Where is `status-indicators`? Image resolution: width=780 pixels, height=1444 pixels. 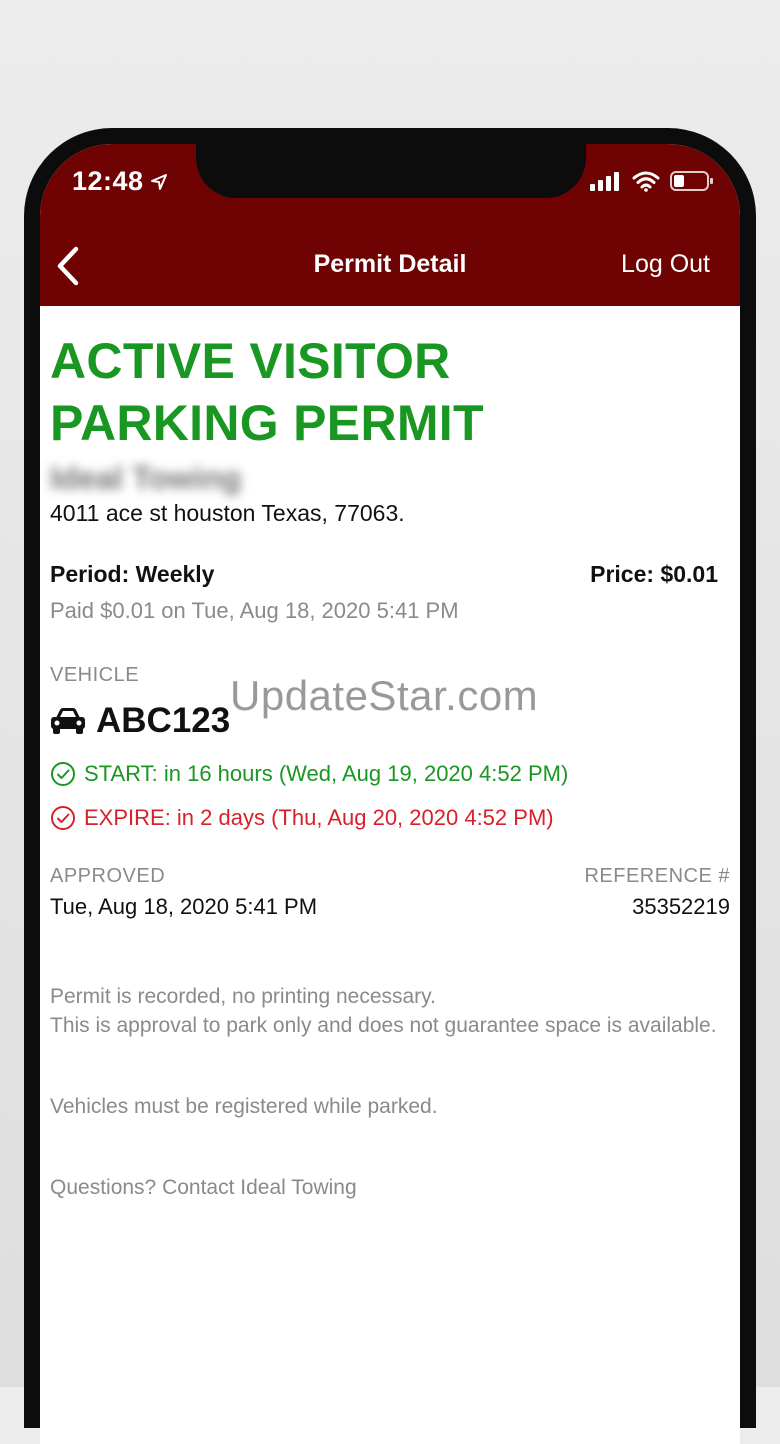
status-indicators is located at coordinates (652, 181).